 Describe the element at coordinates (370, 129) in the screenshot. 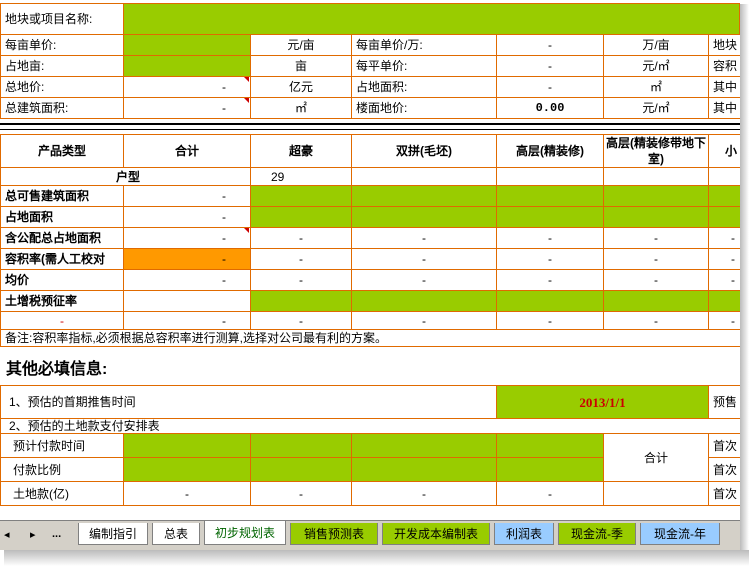

I see `thin-divider` at that location.